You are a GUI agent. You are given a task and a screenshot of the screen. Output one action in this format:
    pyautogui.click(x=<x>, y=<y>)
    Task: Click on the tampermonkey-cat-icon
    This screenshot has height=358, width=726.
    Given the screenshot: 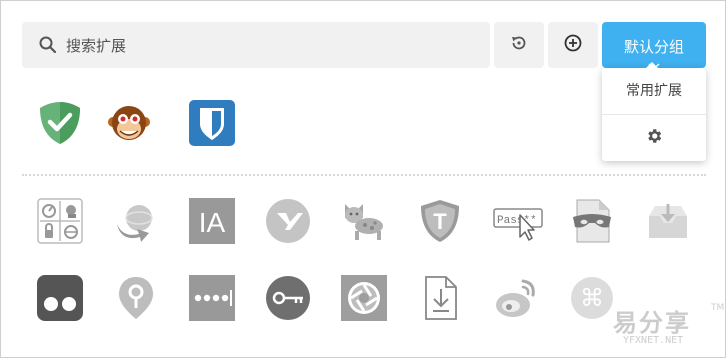 What is the action you would take?
    pyautogui.click(x=364, y=223)
    